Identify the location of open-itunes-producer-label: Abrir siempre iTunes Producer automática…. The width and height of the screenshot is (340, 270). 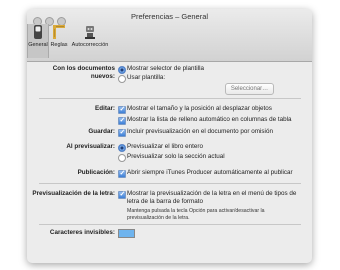
(210, 172).